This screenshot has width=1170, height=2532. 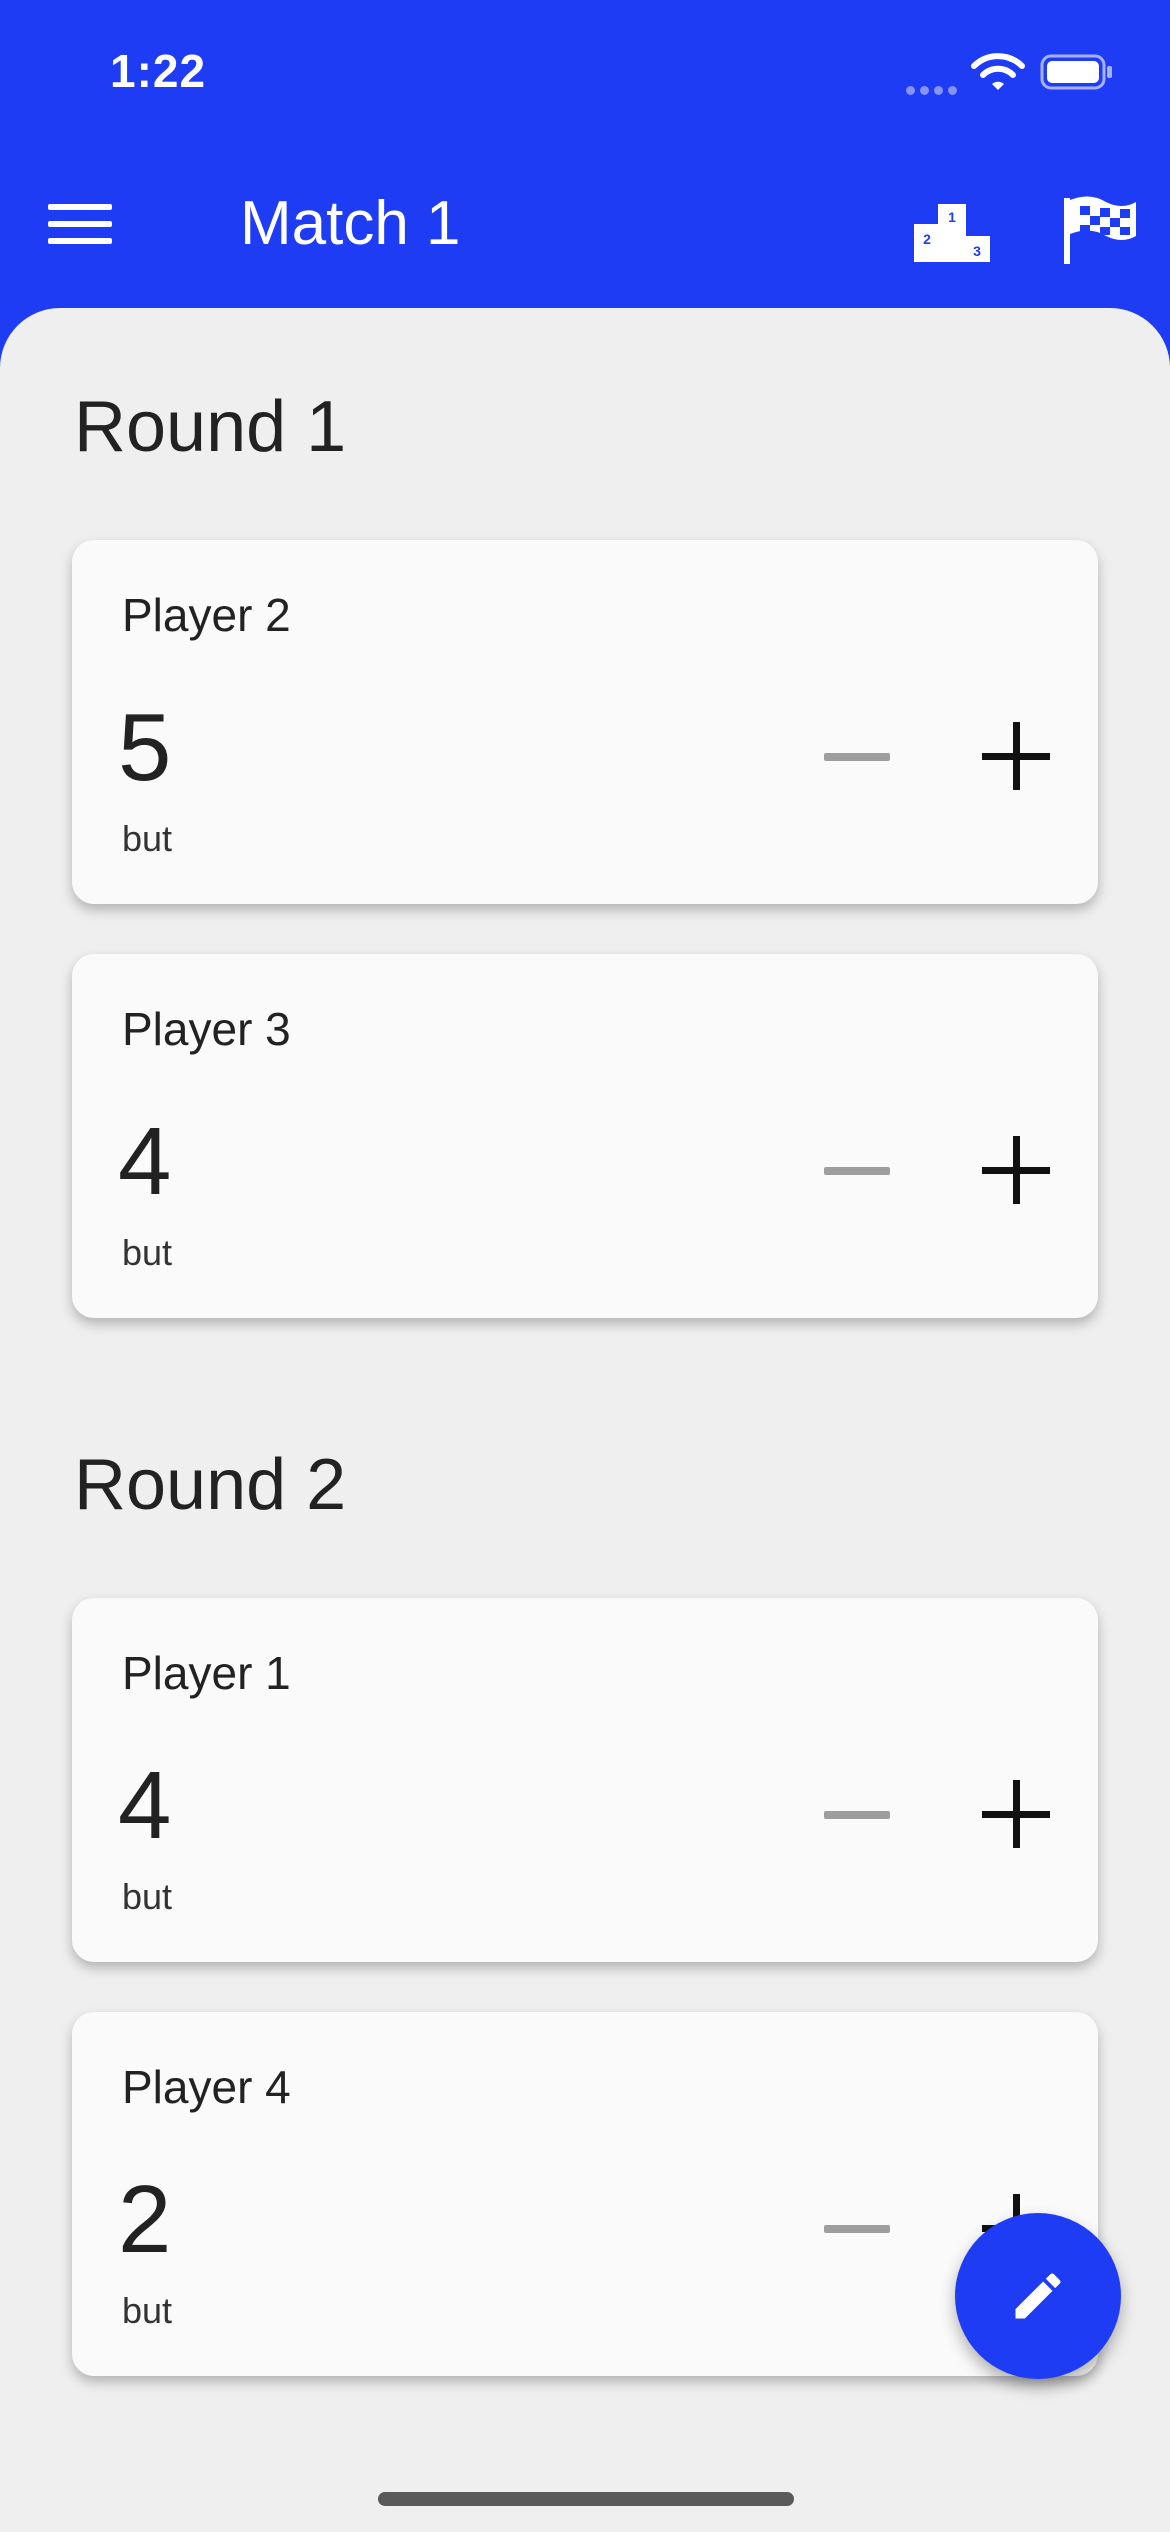 I want to click on svg-text: 3, so click(x=977, y=251).